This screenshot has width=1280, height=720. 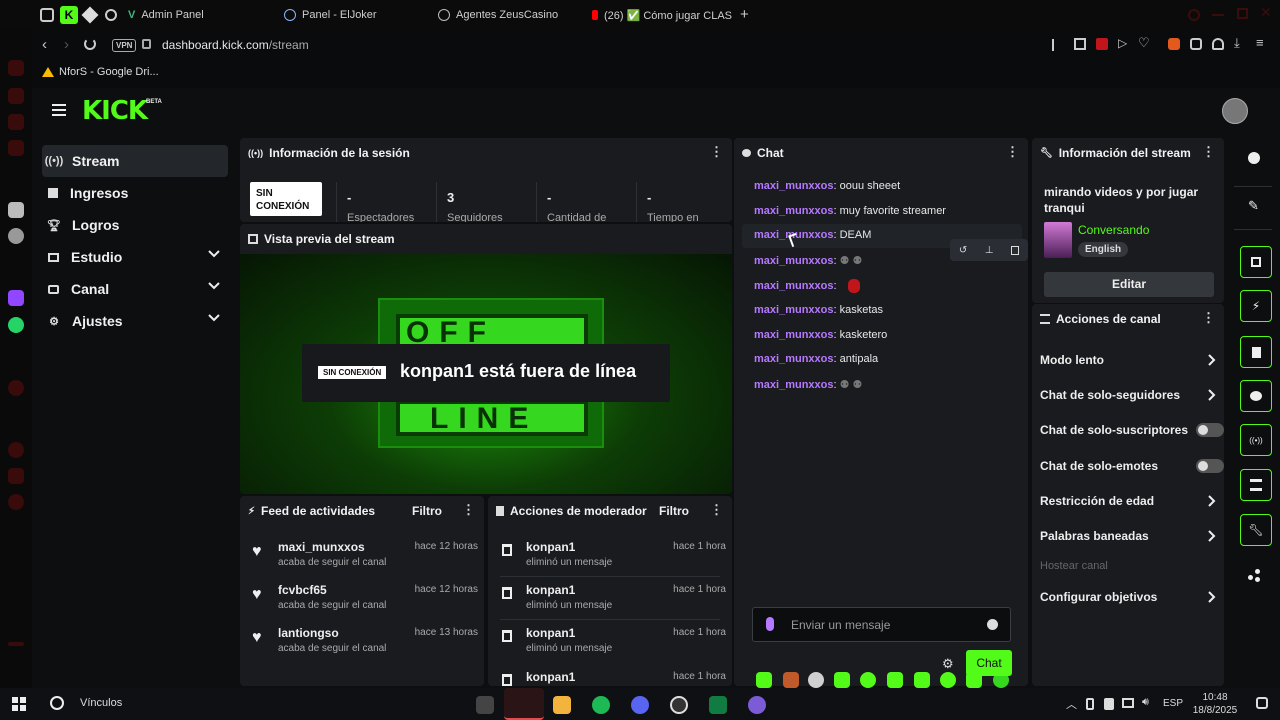 What do you see at coordinates (757, 705) in the screenshot?
I see `app-icon` at bounding box center [757, 705].